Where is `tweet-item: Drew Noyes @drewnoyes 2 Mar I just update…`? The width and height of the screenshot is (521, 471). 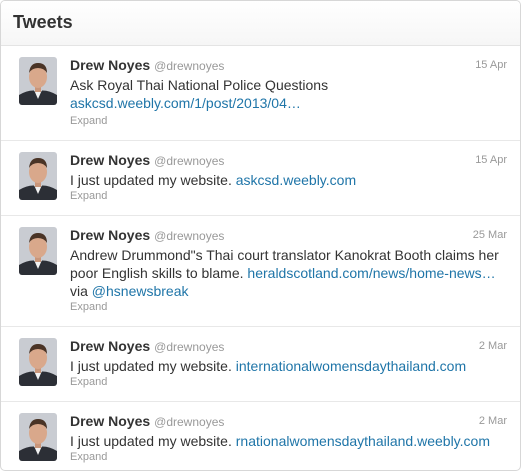 tweet-item: Drew Noyes @drewnoyes 2 Mar I just update… is located at coordinates (260, 436).